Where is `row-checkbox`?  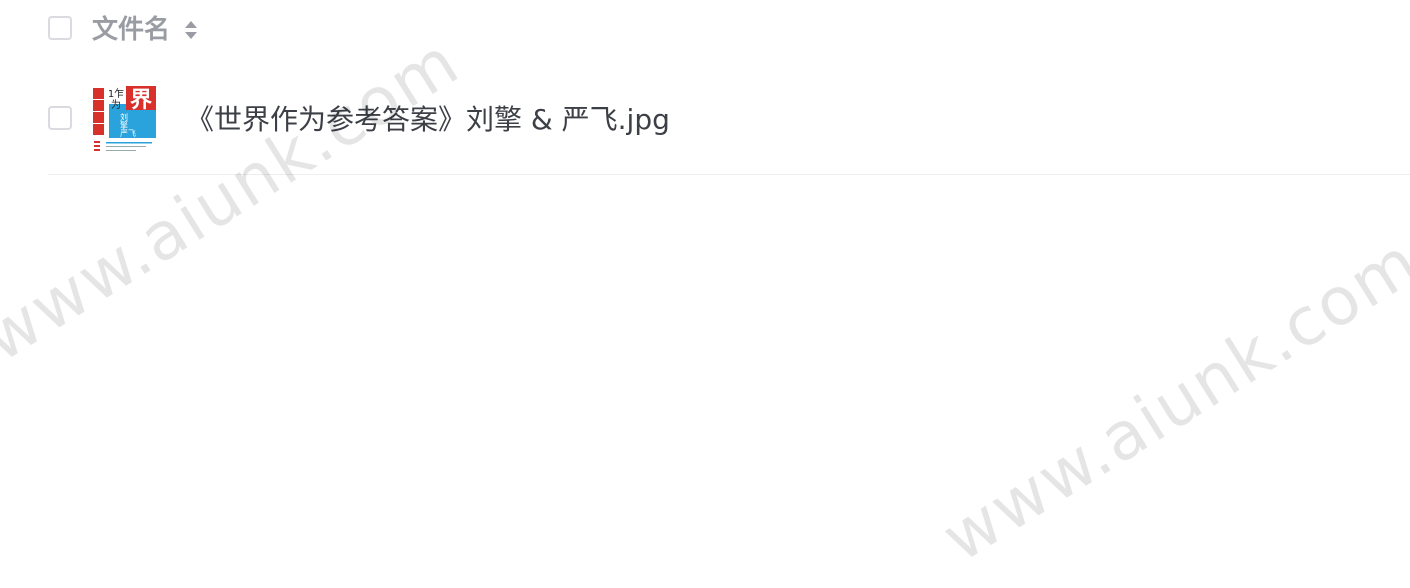 row-checkbox is located at coordinates (60, 118).